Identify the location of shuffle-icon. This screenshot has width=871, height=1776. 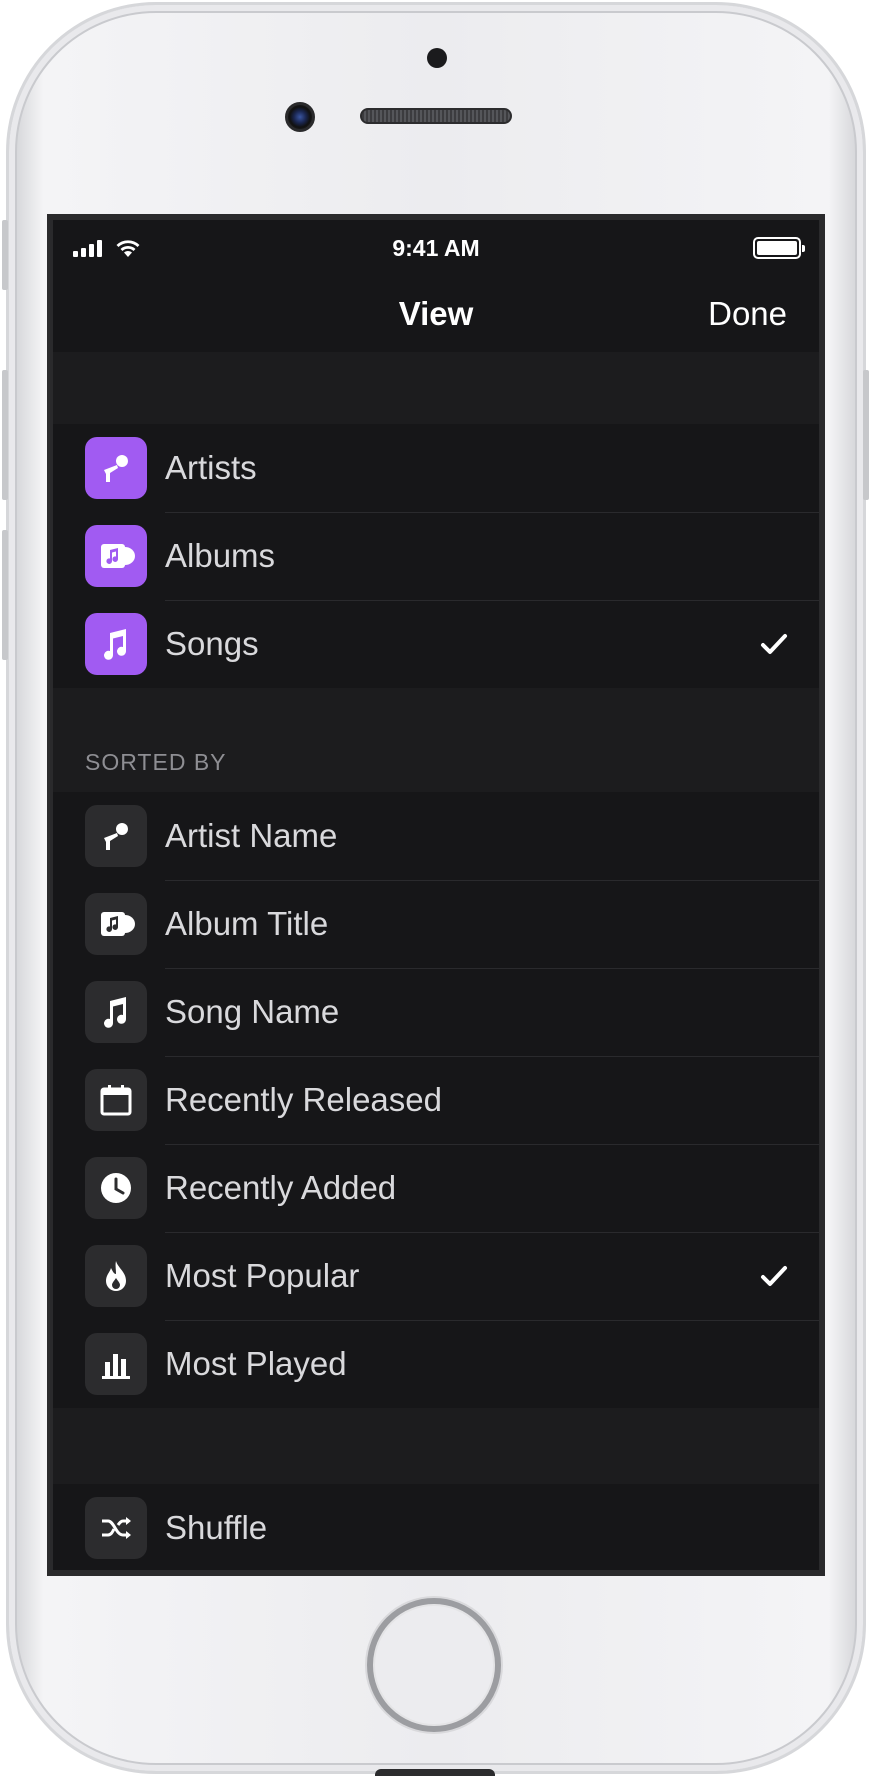
(116, 1528).